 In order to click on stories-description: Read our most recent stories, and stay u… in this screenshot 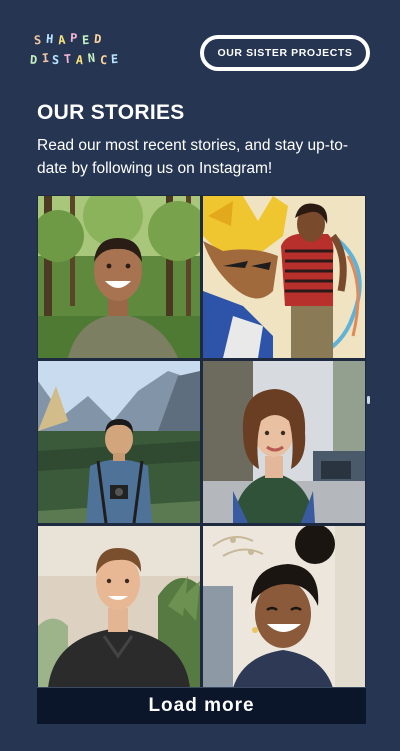, I will do `click(193, 157)`.